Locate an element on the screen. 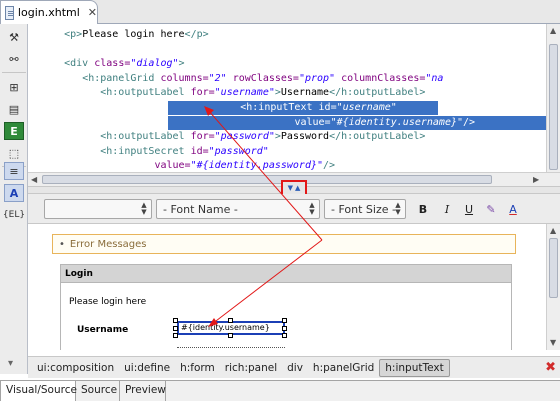  scroll-left-icon: ◀ is located at coordinates (34, 179).